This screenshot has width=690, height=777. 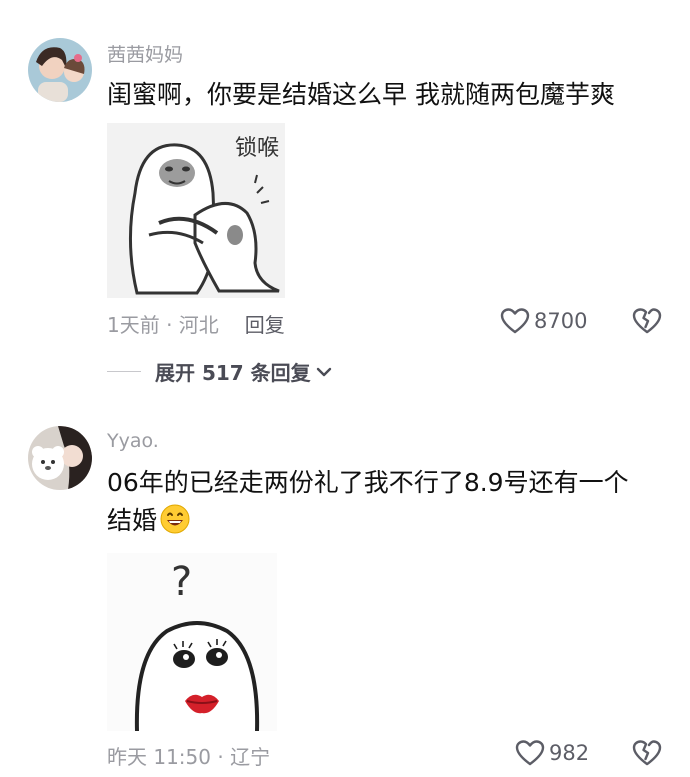 What do you see at coordinates (145, 53) in the screenshot?
I see `username: 茜茜妈妈` at bounding box center [145, 53].